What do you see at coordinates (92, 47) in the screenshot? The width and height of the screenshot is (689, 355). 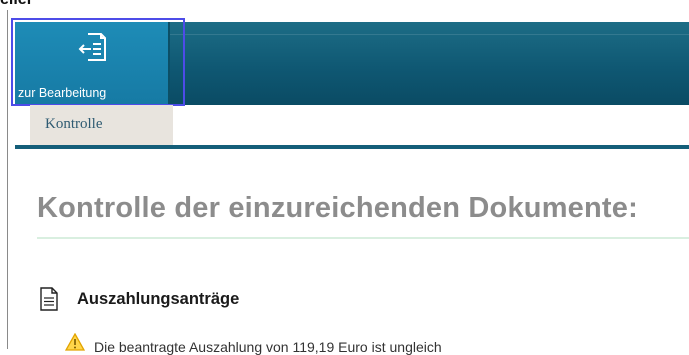 I see `exit-document-icon` at bounding box center [92, 47].